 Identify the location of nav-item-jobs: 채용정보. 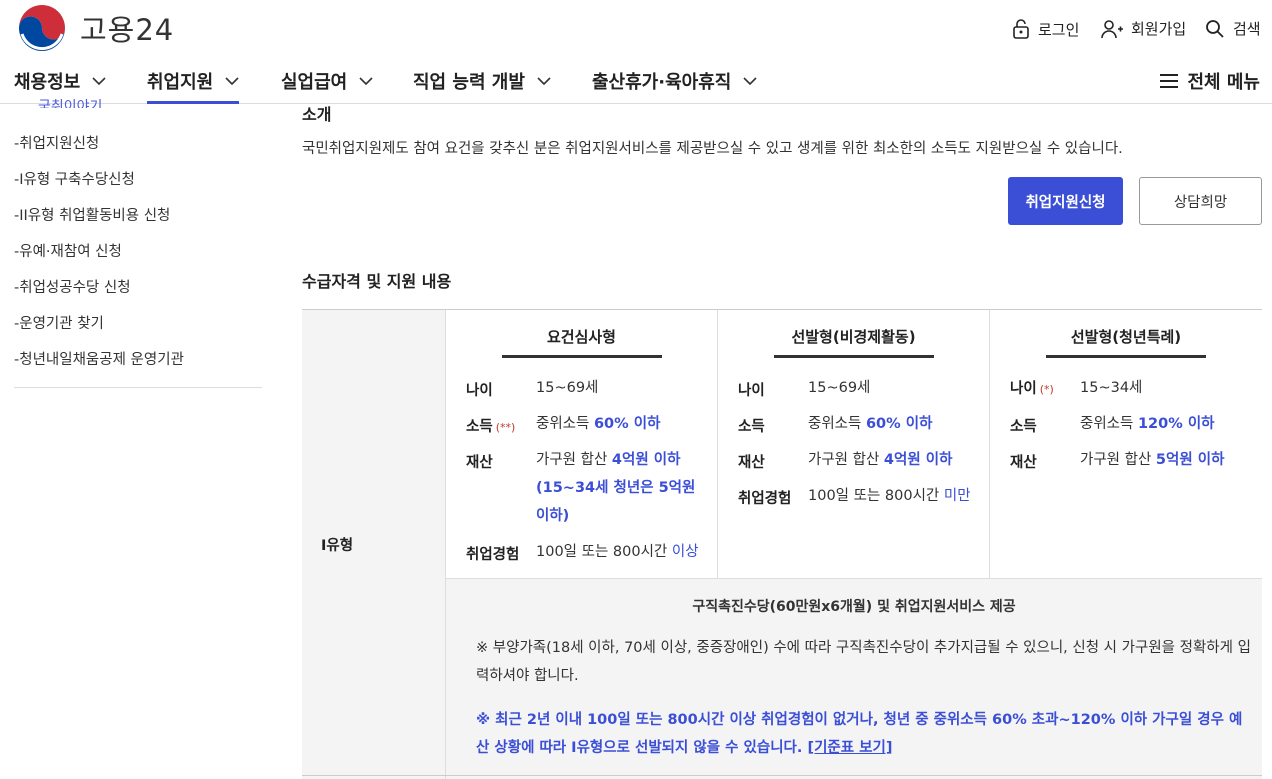
(60, 81).